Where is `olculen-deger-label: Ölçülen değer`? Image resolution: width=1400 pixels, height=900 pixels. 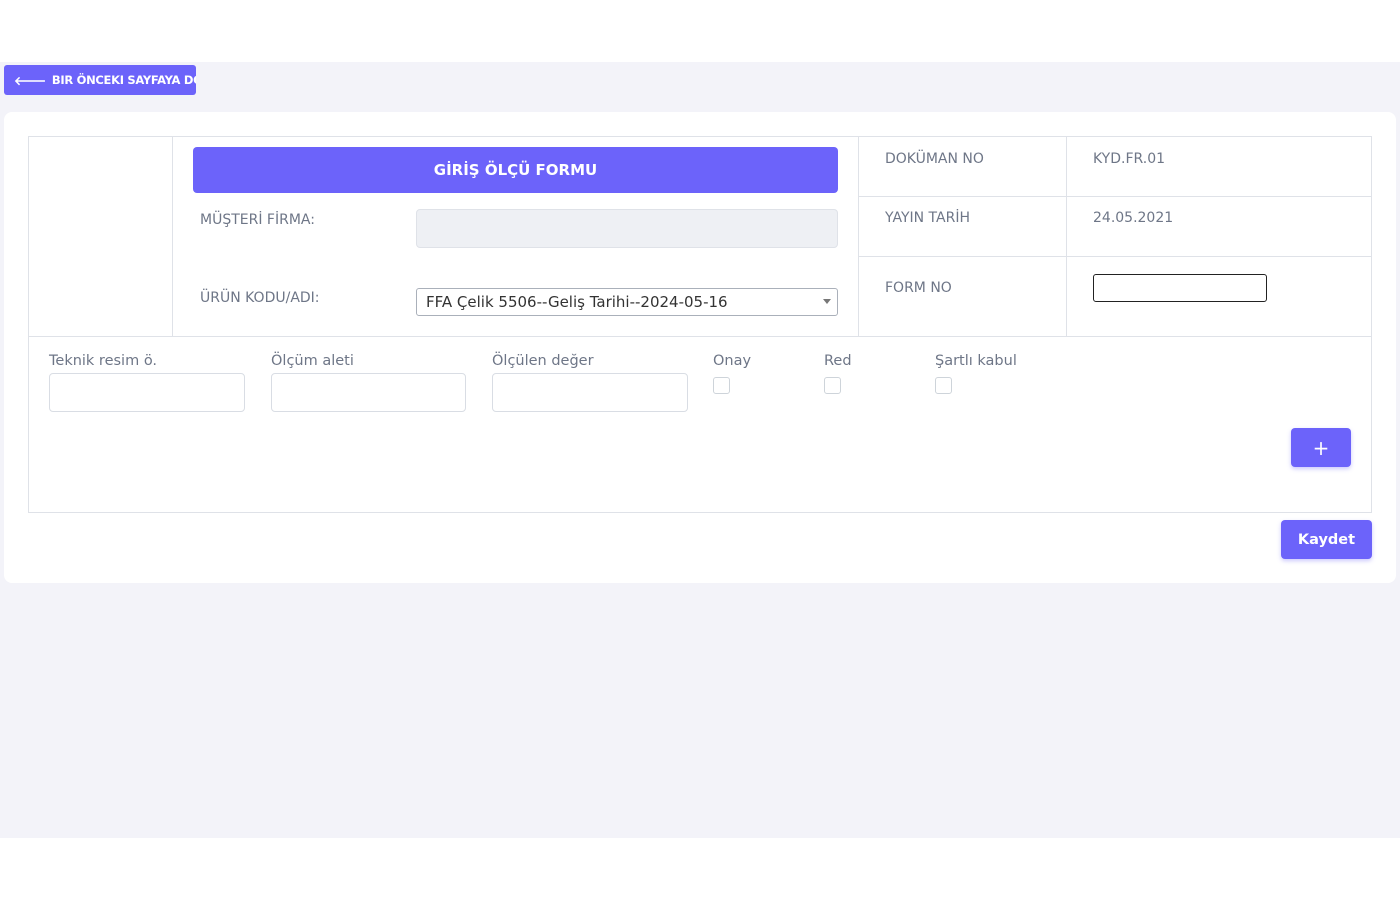
olculen-deger-label: Ölçülen değer is located at coordinates (543, 361).